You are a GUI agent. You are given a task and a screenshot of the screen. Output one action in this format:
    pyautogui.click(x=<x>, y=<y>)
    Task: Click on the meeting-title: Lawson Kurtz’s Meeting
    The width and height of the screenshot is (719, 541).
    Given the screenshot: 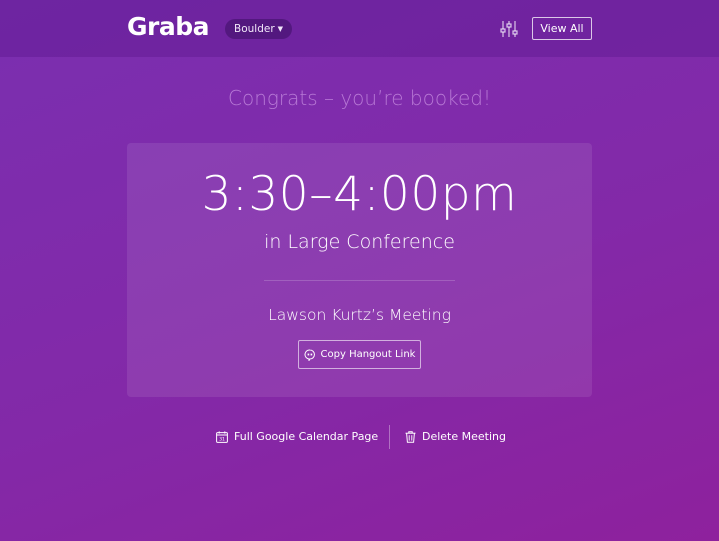 What is the action you would take?
    pyautogui.click(x=359, y=315)
    